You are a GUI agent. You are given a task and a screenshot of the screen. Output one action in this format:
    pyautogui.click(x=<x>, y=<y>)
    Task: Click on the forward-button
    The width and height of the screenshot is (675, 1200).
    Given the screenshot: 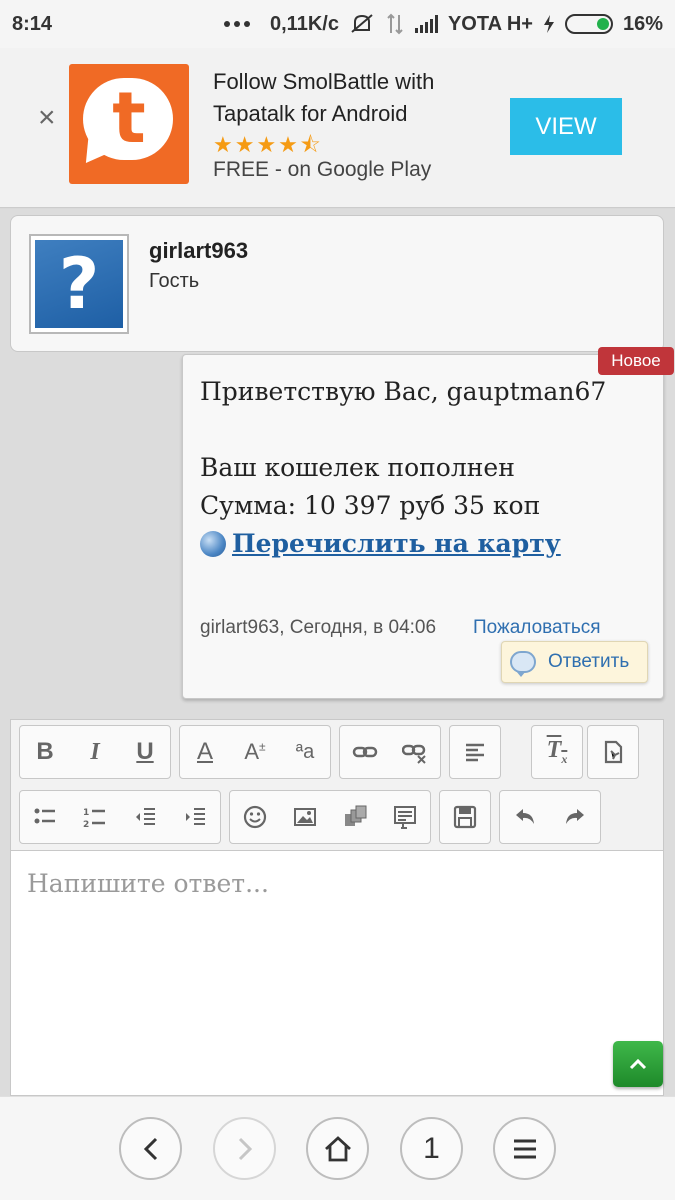 What is the action you would take?
    pyautogui.click(x=244, y=1148)
    